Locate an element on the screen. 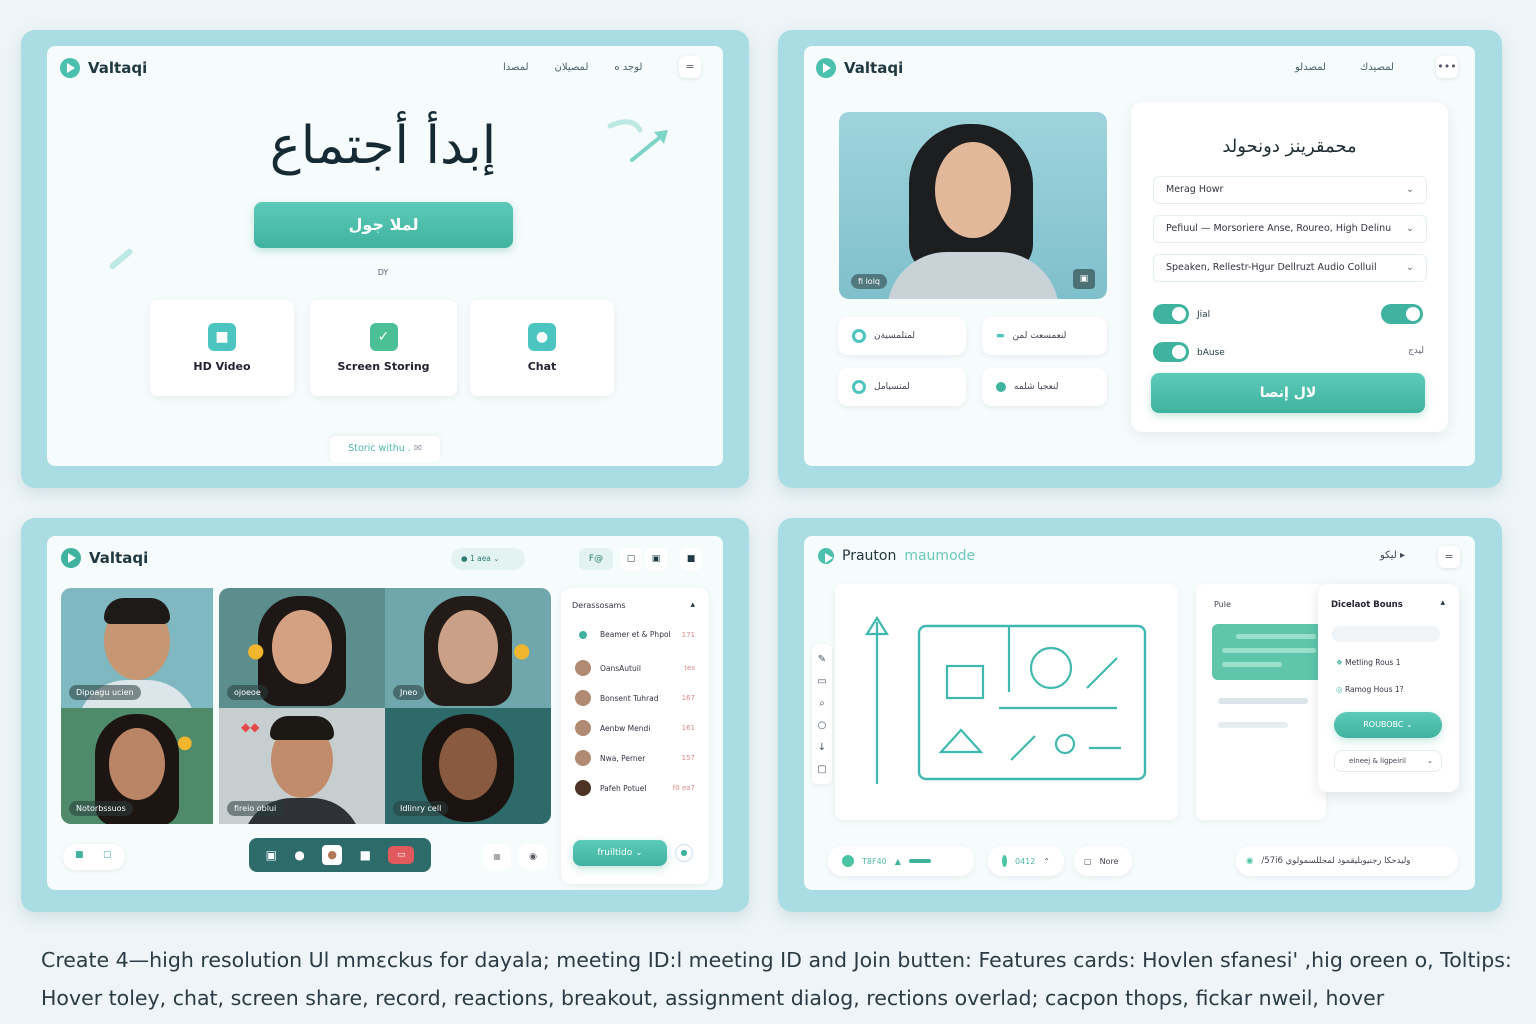 The height and width of the screenshot is (1024, 1536). assign-button: ROUBOBC ⌄ is located at coordinates (1388, 725).